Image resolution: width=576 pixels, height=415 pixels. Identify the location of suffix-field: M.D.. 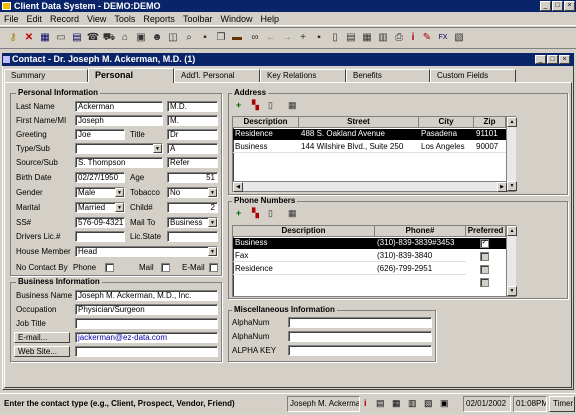
(192, 106).